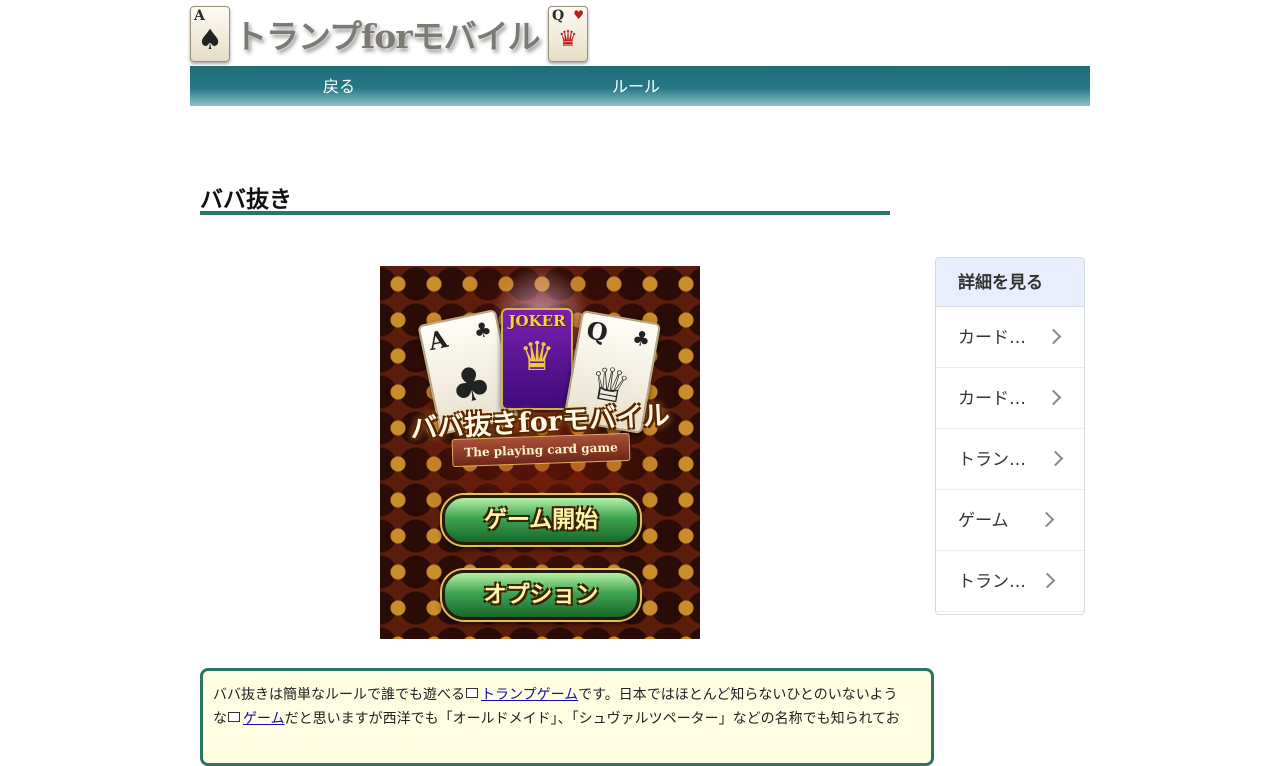 The width and height of the screenshot is (1280, 766). Describe the element at coordinates (1010, 520) in the screenshot. I see `sidebar-item: ゲーム` at that location.